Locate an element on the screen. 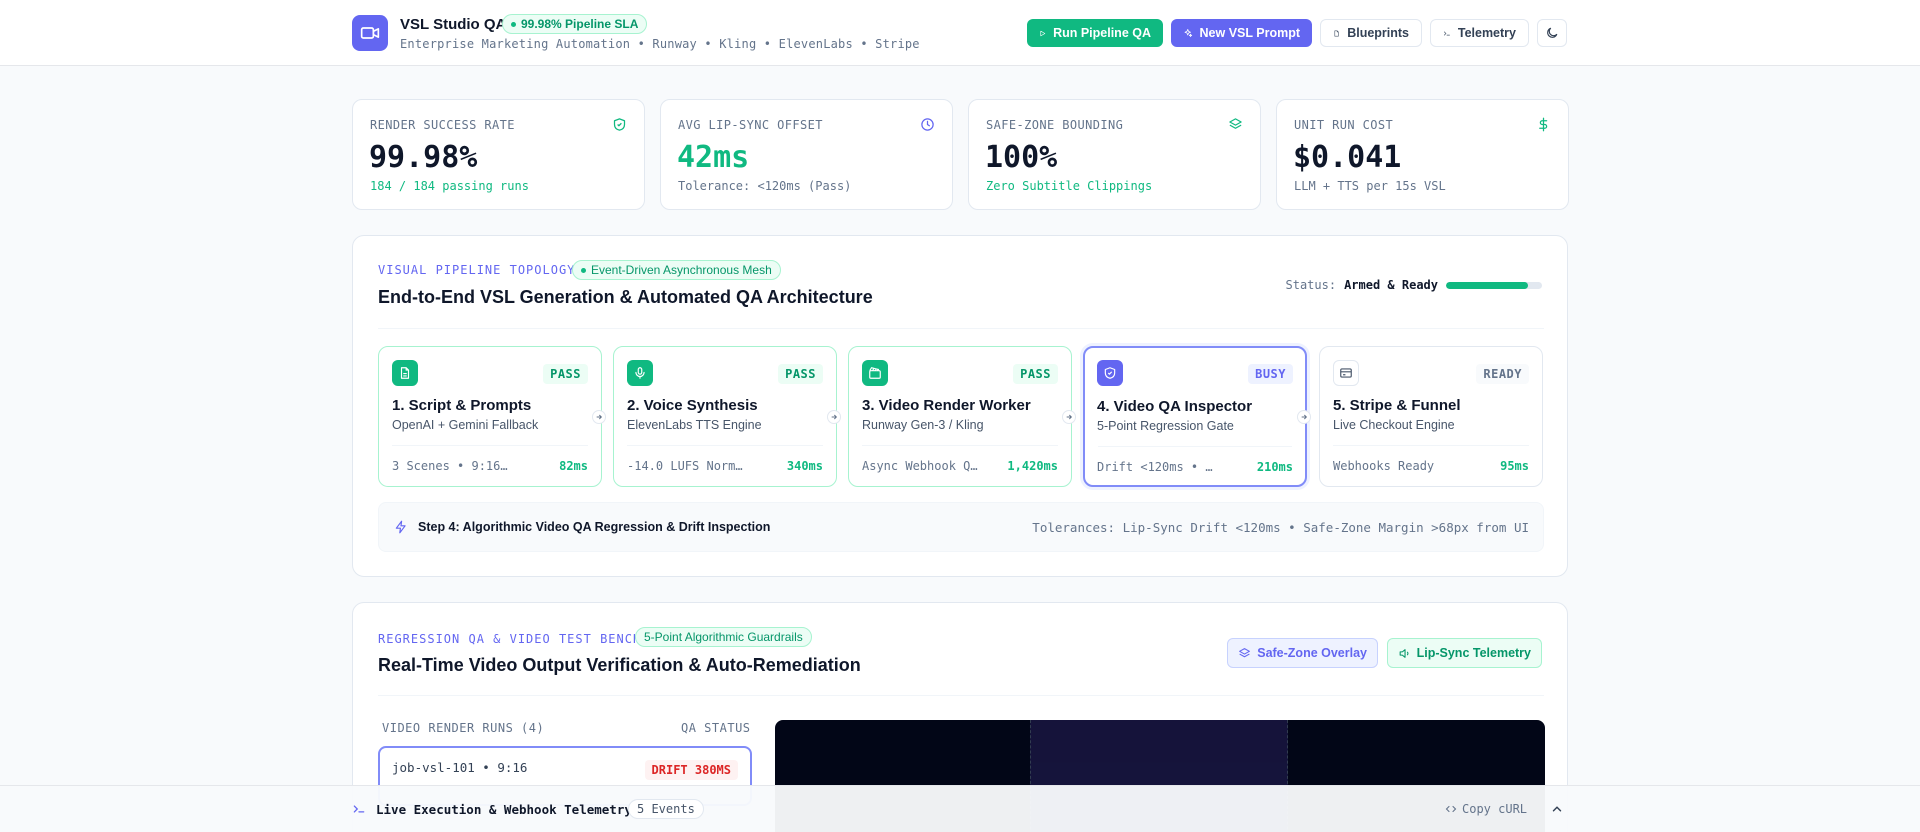  document-icon is located at coordinates (405, 373).